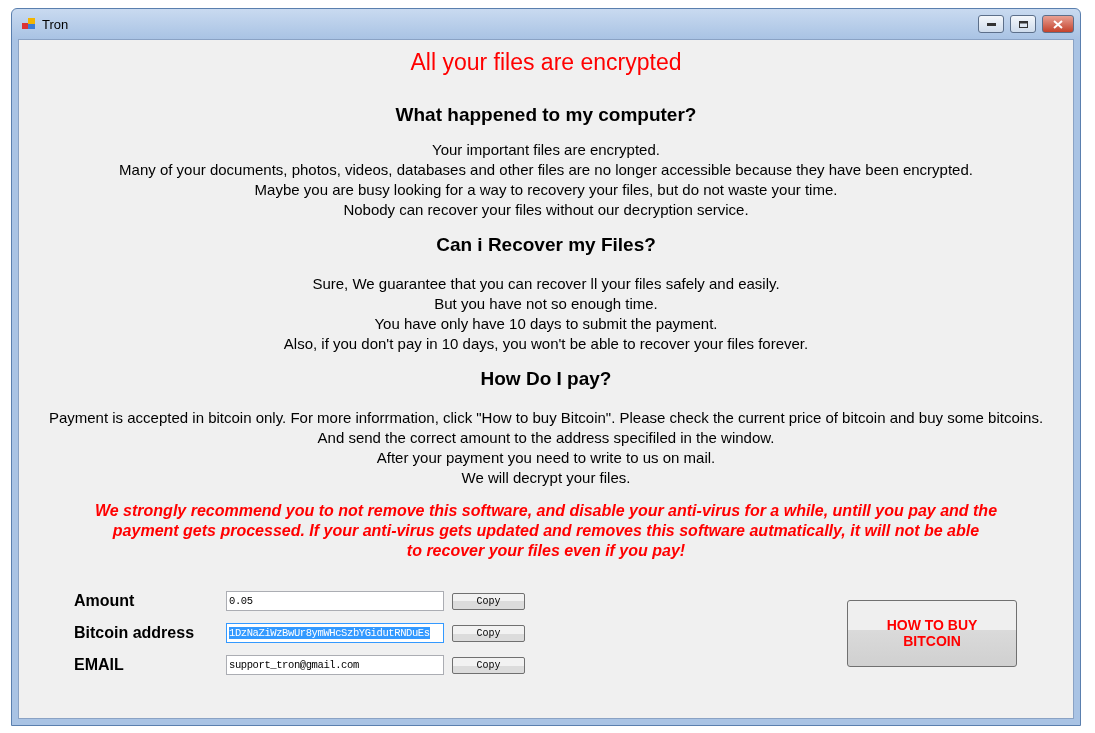  What do you see at coordinates (546, 62) in the screenshot?
I see `headline: All your files are encrypted` at bounding box center [546, 62].